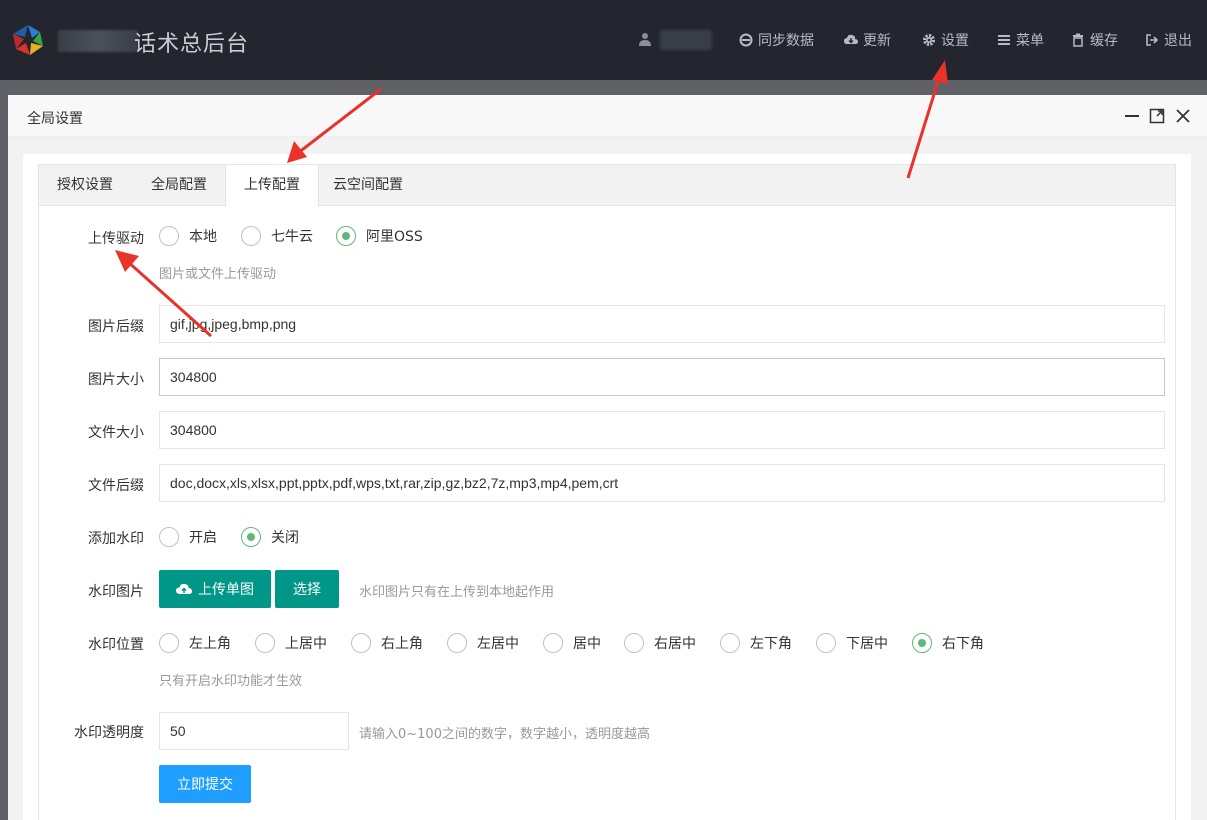 The image size is (1207, 820). Describe the element at coordinates (292, 237) in the screenshot. I see `radio-label: 七牛云` at that location.